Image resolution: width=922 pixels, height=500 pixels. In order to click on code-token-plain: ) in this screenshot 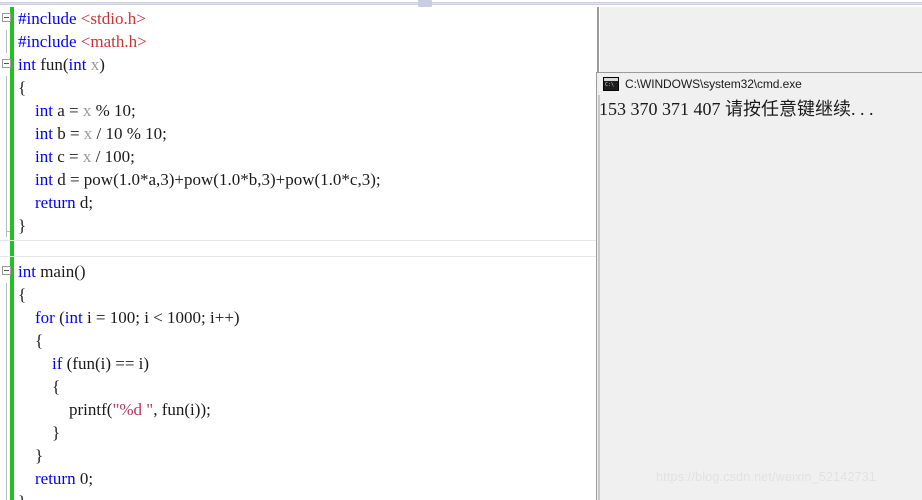, I will do `click(102, 64)`.